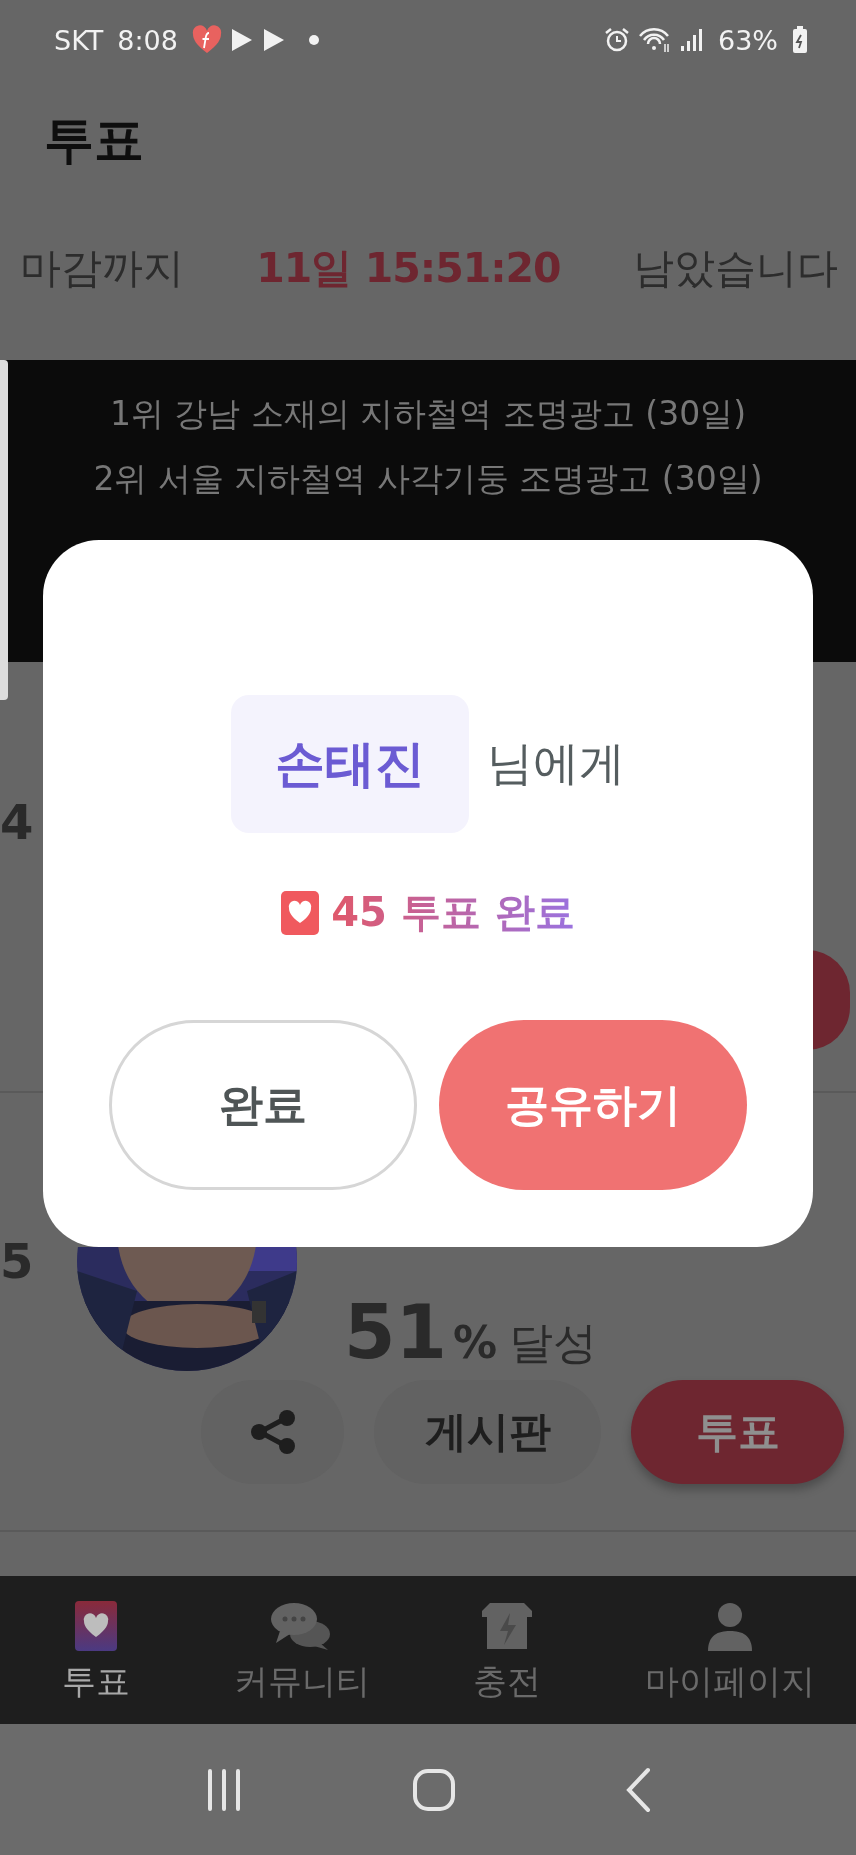 Image resolution: width=856 pixels, height=1855 pixels. I want to click on clock-time: 8:08, so click(147, 40).